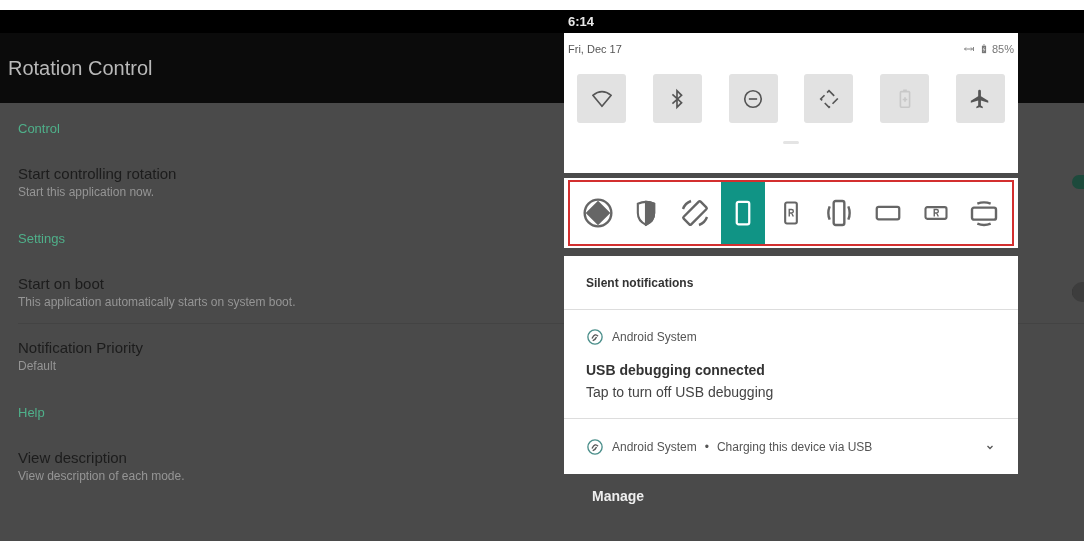 The height and width of the screenshot is (541, 1084). What do you see at coordinates (37, 365) in the screenshot?
I see `preference-summary: Default` at bounding box center [37, 365].